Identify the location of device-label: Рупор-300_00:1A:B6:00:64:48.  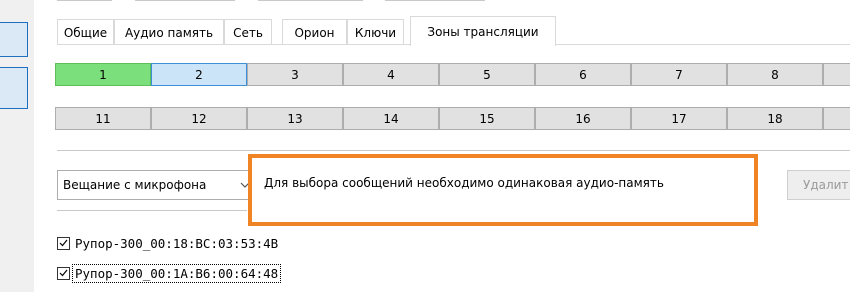
(176, 273).